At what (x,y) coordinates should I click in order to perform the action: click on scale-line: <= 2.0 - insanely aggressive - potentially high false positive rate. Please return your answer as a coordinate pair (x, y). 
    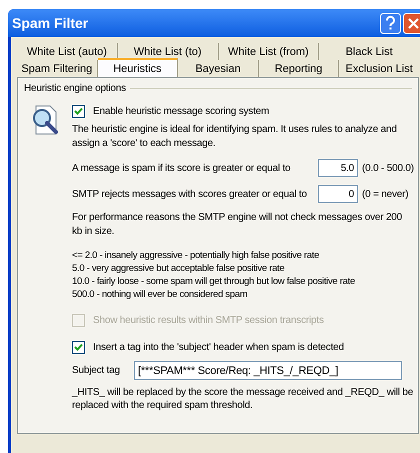
    Looking at the image, I should click on (196, 255).